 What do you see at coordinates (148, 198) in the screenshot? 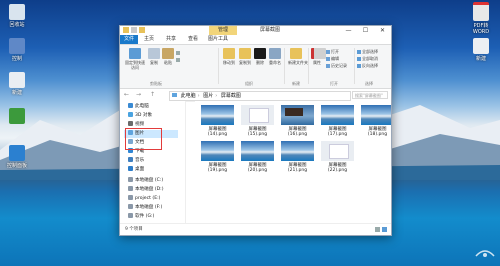
I see `nav-item-label: project (E:)` at bounding box center [148, 198].